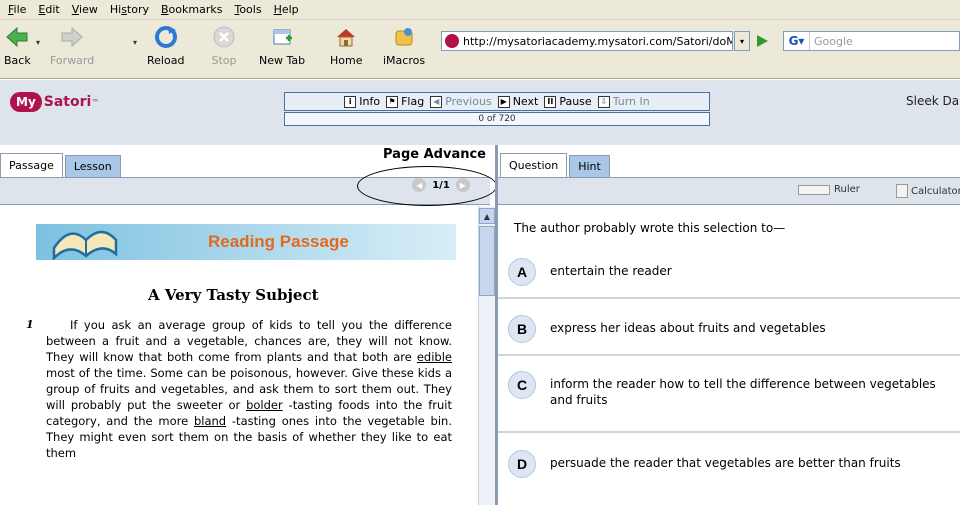 Image resolution: width=960 pixels, height=505 pixels. I want to click on pause-icon: II, so click(550, 101).